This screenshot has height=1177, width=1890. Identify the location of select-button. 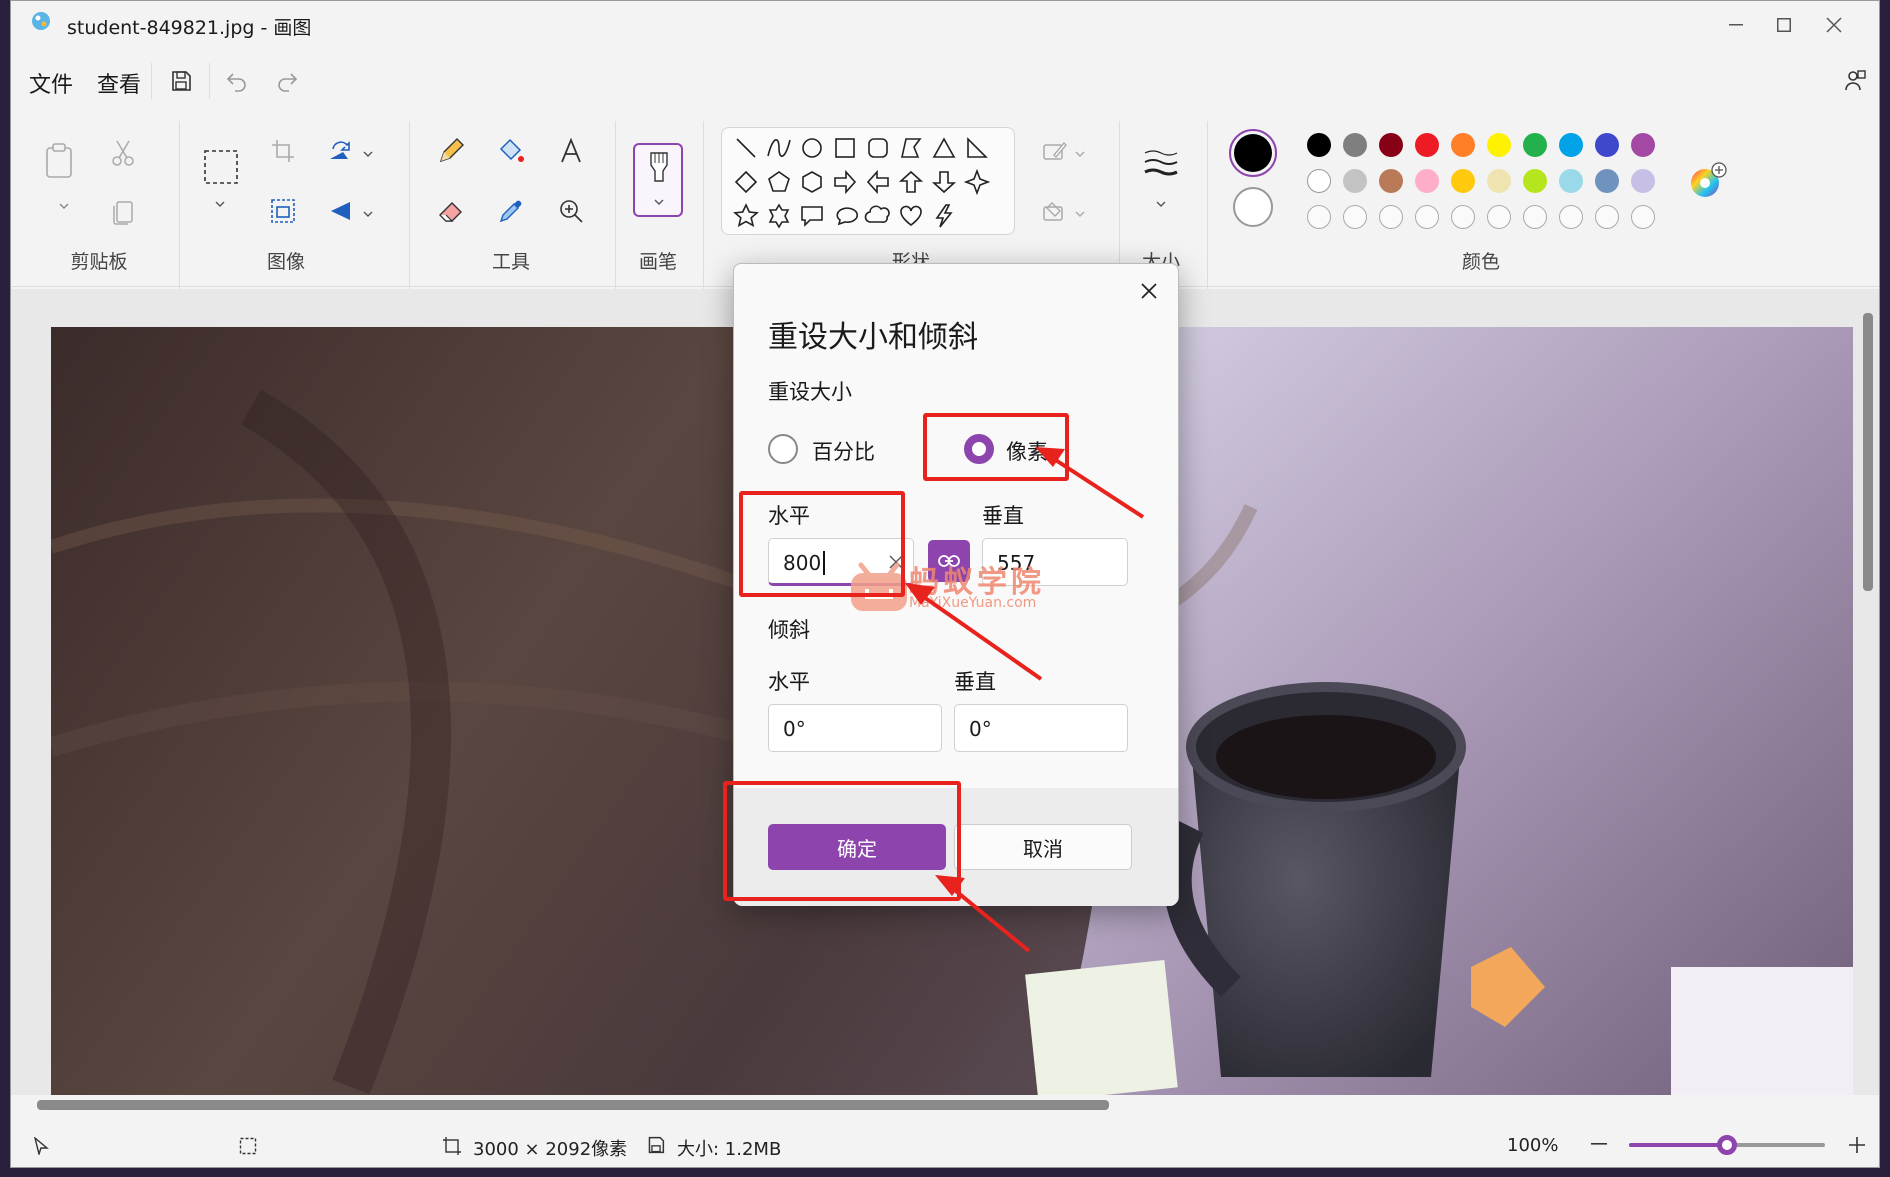
(221, 167).